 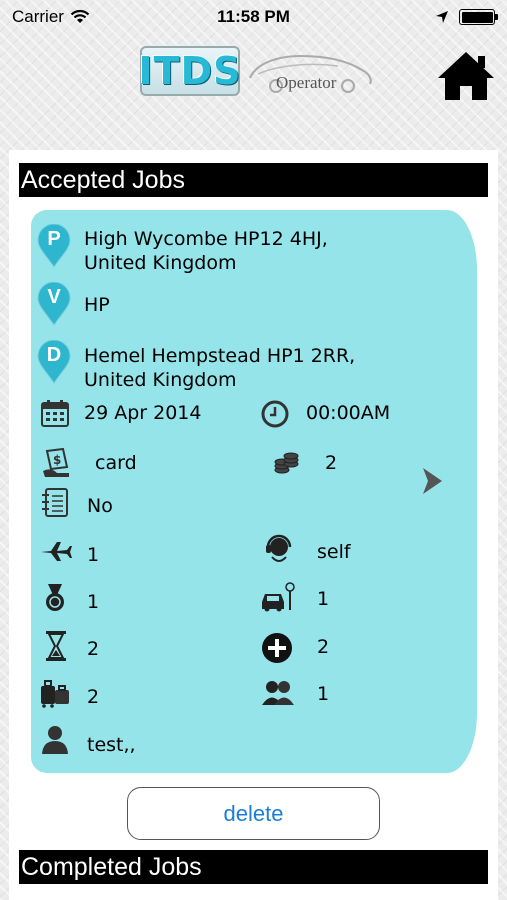 What do you see at coordinates (56, 646) in the screenshot?
I see `hourglass-icon` at bounding box center [56, 646].